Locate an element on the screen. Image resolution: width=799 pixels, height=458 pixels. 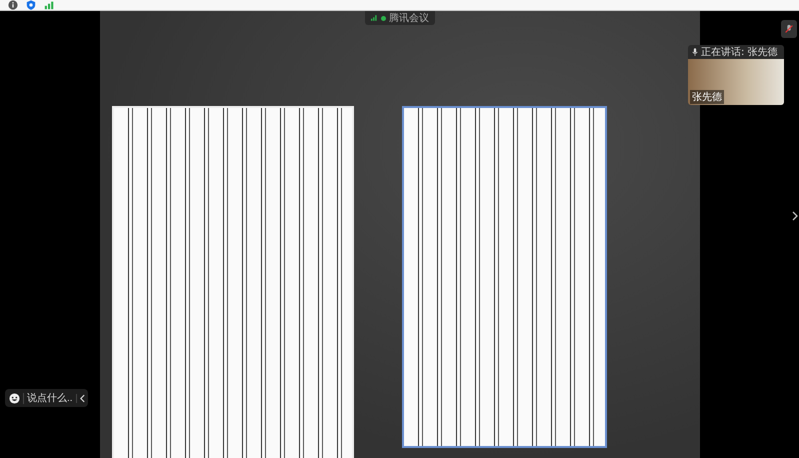
muted-mic-button is located at coordinates (789, 29).